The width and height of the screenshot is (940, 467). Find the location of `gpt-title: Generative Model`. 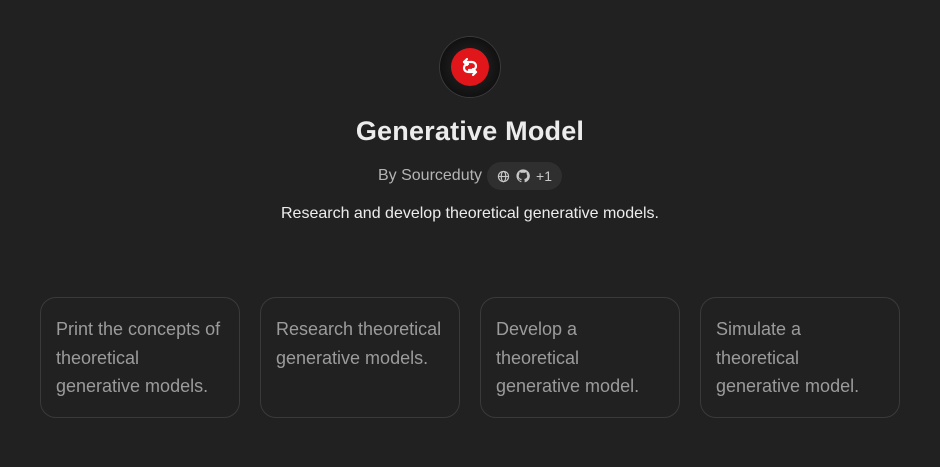

gpt-title: Generative Model is located at coordinates (470, 131).